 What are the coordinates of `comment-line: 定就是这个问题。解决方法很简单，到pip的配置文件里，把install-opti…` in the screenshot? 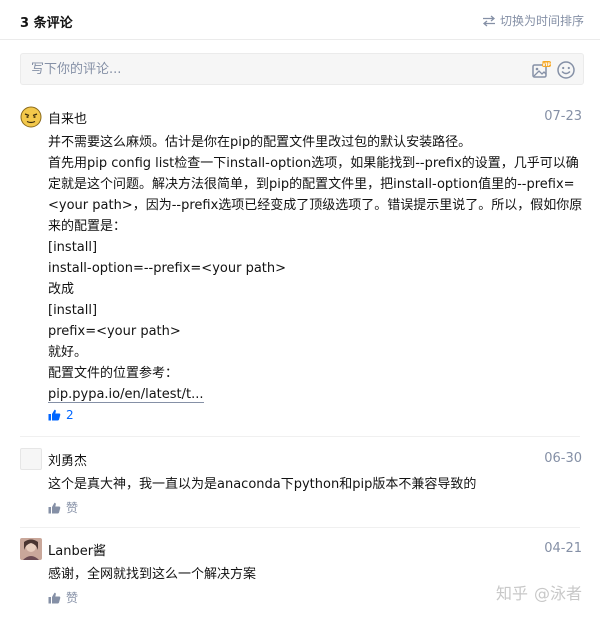 It's located at (311, 184).